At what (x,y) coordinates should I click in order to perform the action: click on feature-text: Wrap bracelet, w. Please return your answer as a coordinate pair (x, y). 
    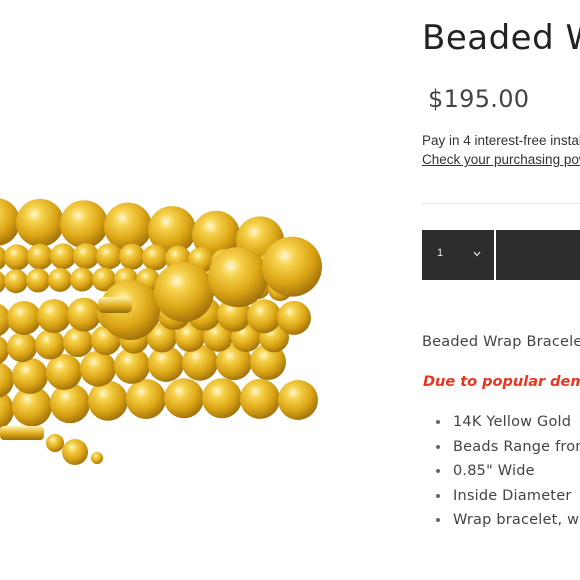
    Looking at the image, I should click on (516, 520).